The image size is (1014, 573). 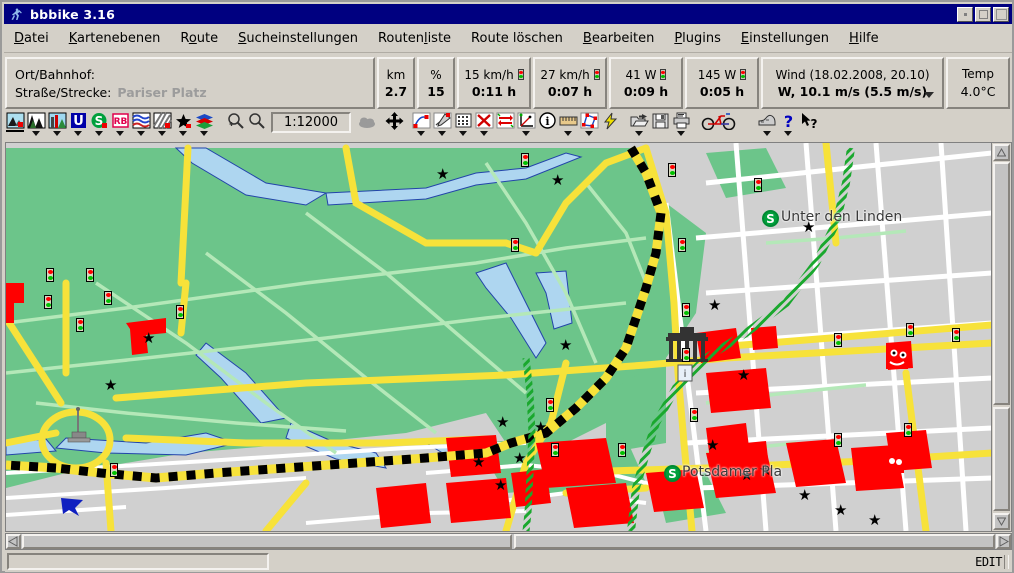 I want to click on power-time-2: 0:05 h, so click(x=722, y=91).